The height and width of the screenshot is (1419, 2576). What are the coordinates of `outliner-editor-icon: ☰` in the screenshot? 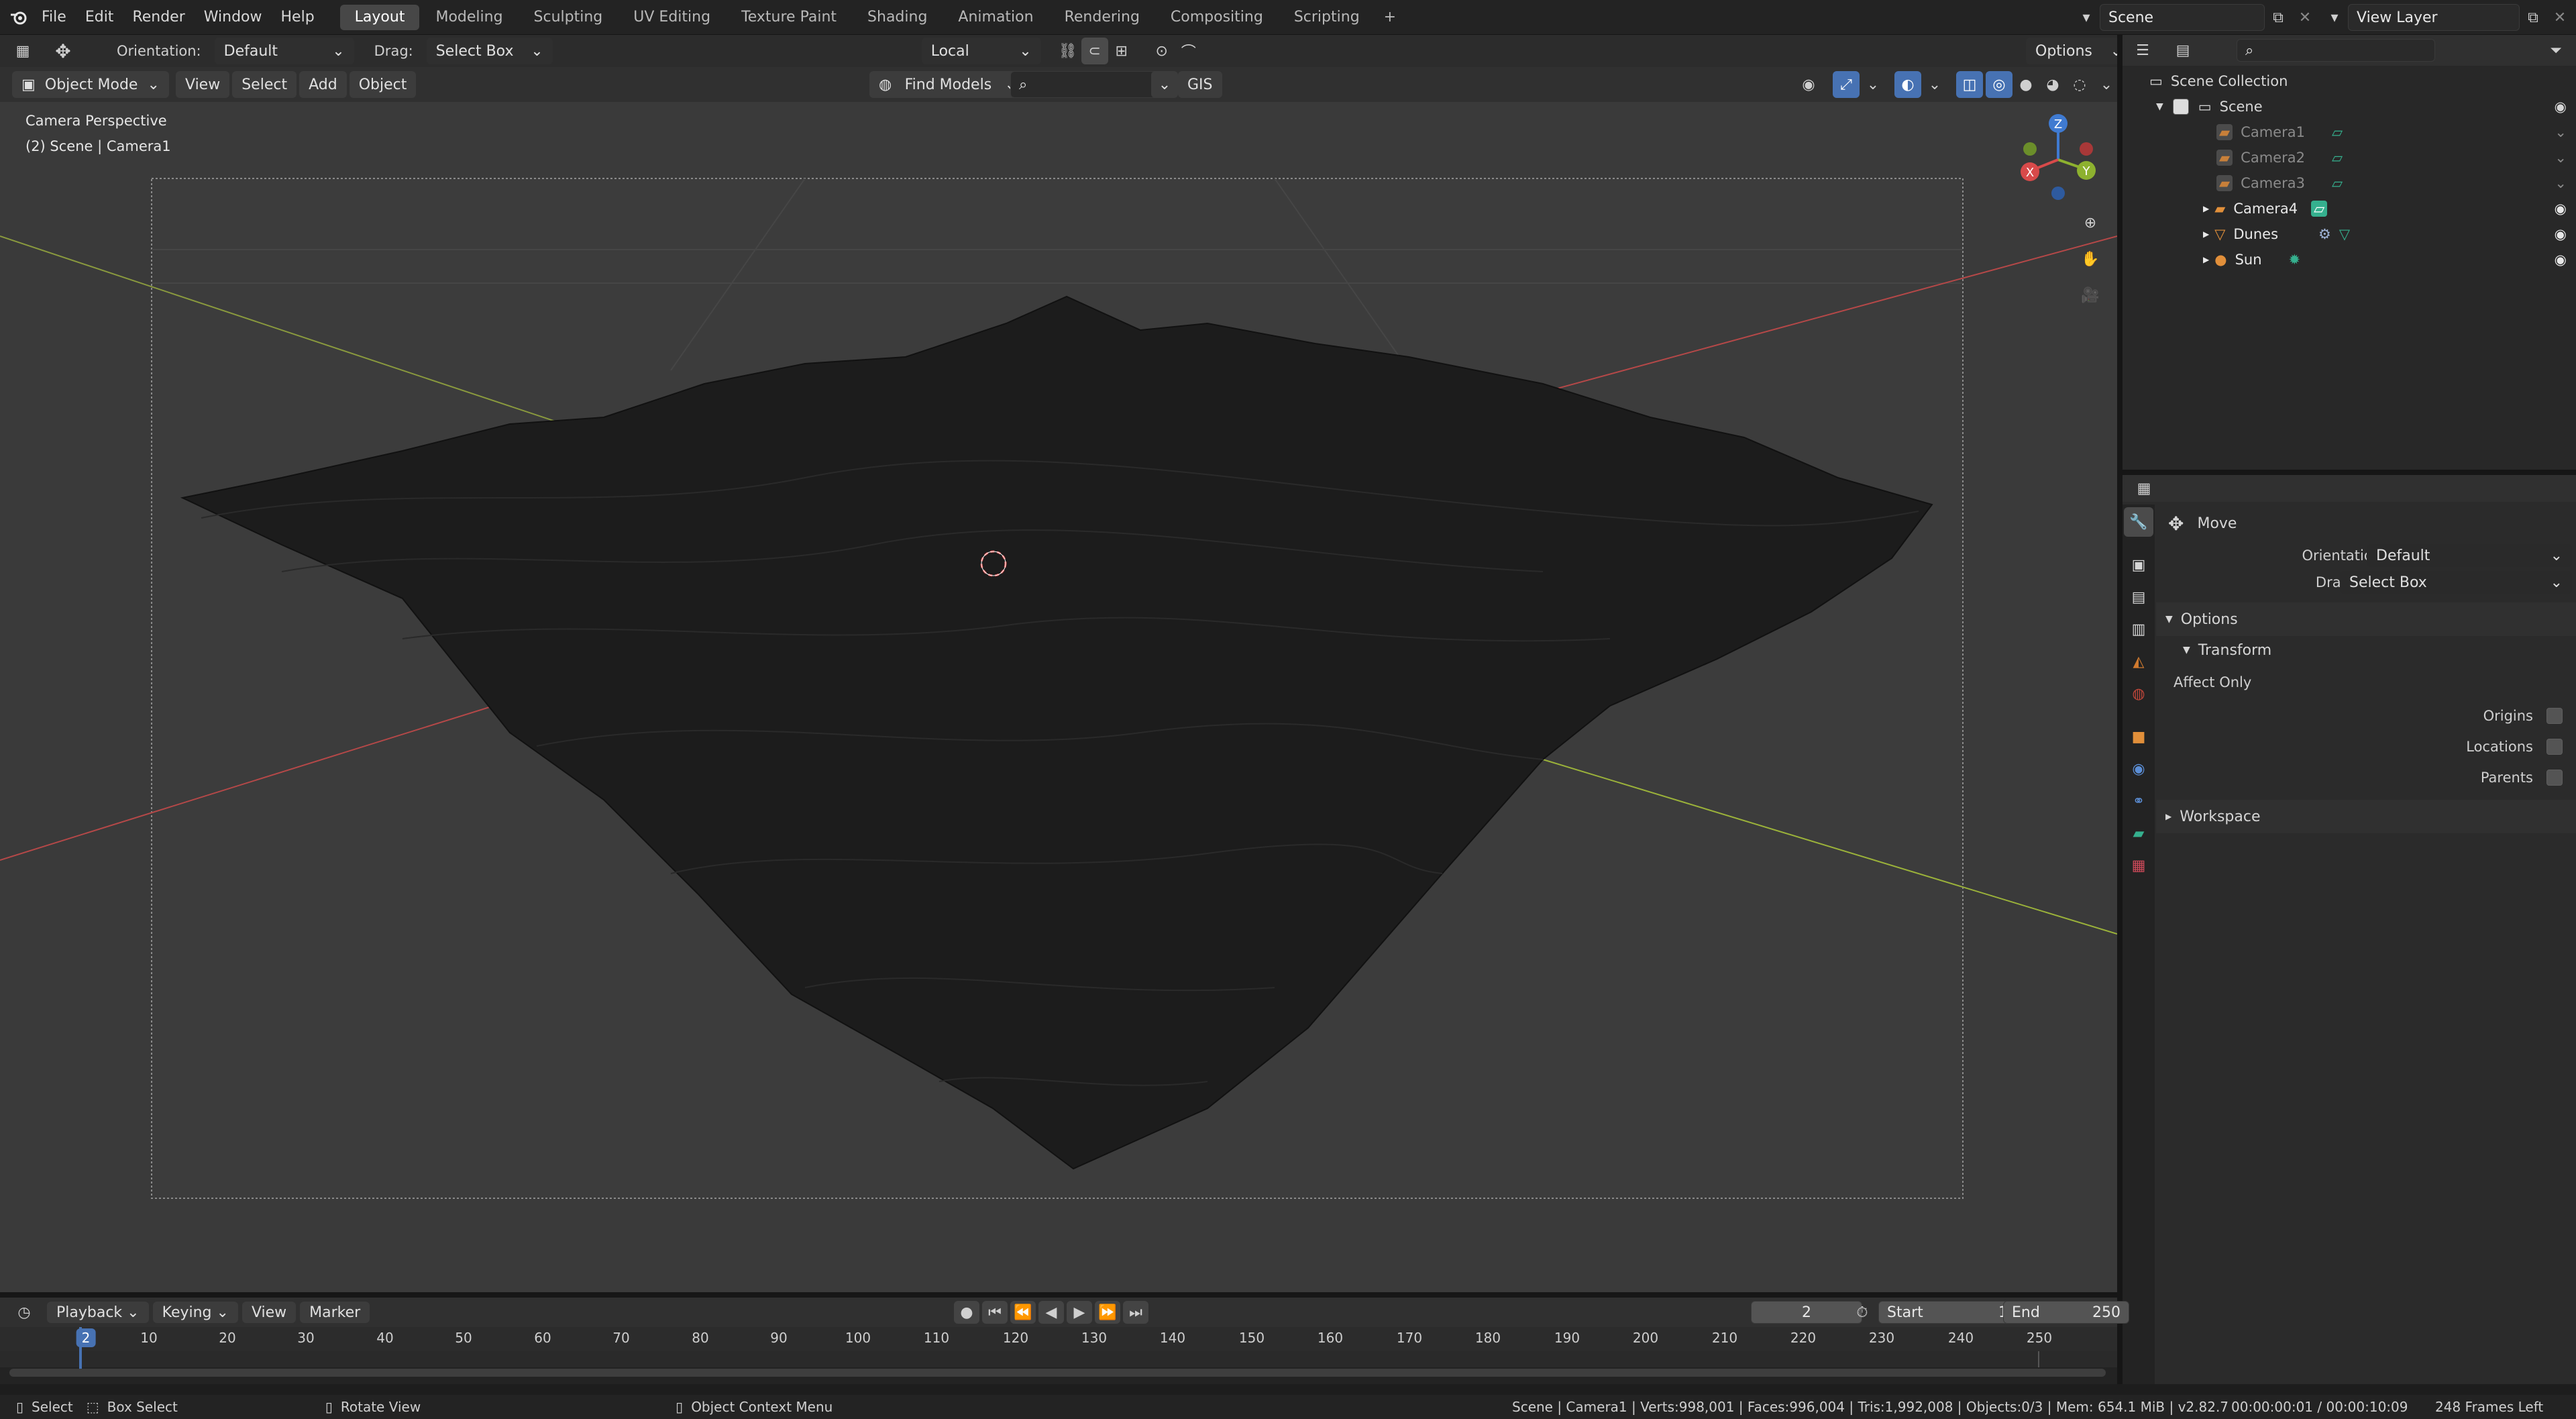 It's located at (2142, 50).